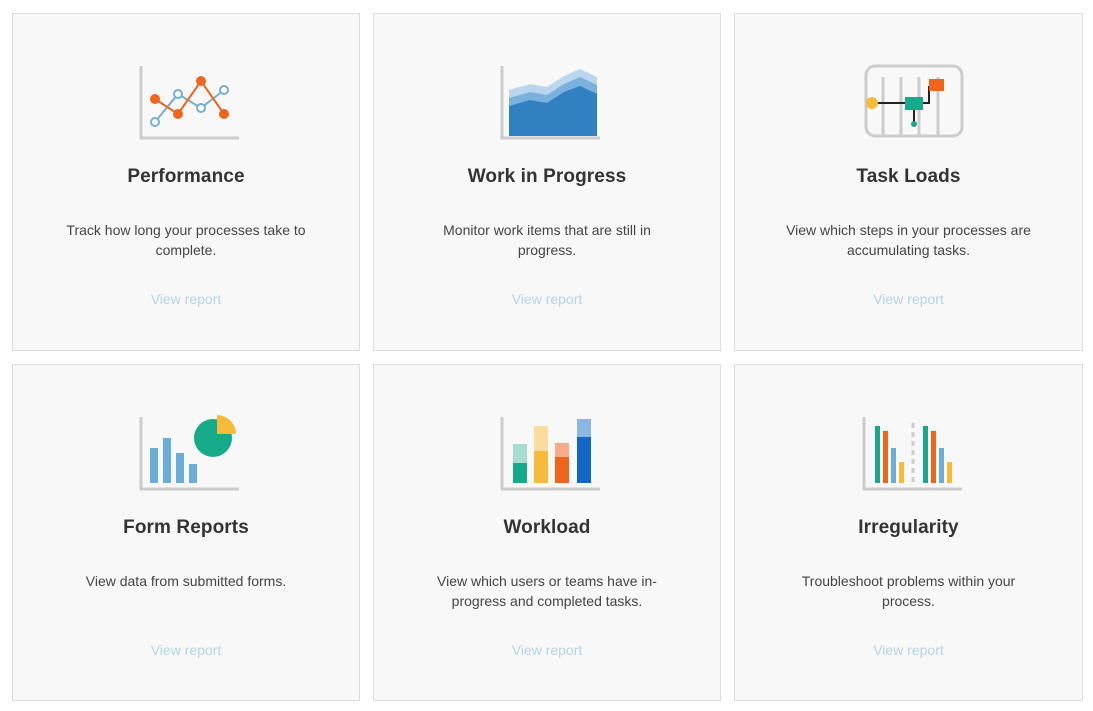  Describe the element at coordinates (909, 453) in the screenshot. I see `grouped-bar-chart-icon` at that location.